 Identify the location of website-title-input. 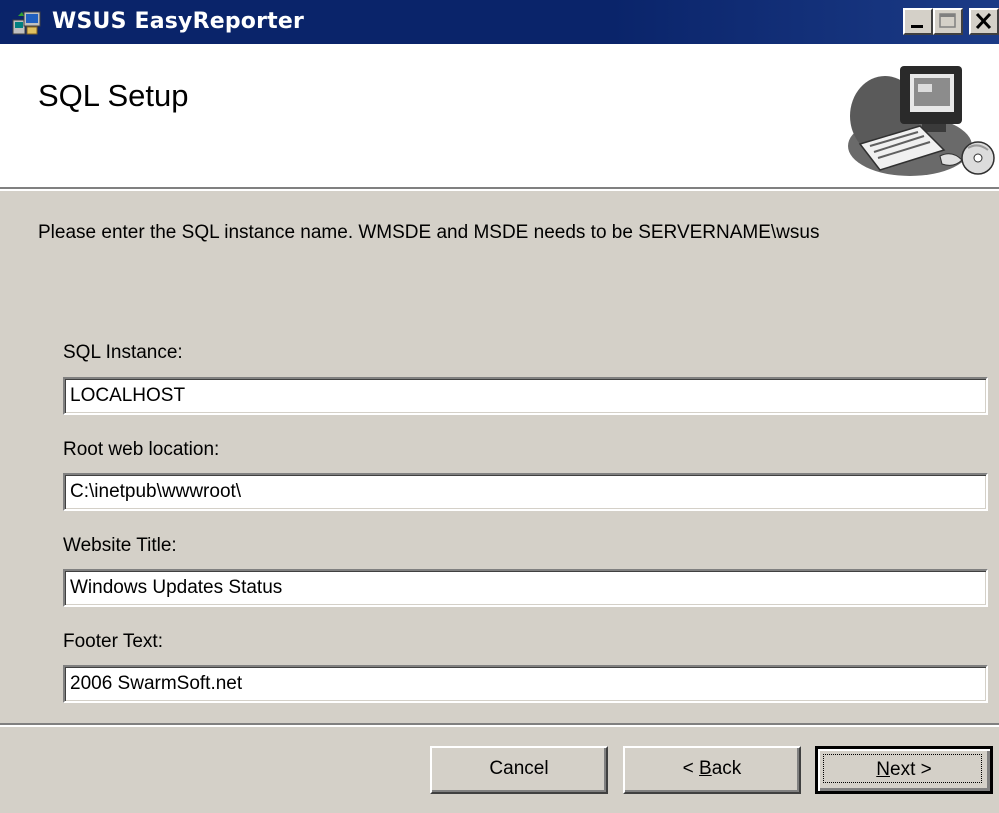
(525, 588).